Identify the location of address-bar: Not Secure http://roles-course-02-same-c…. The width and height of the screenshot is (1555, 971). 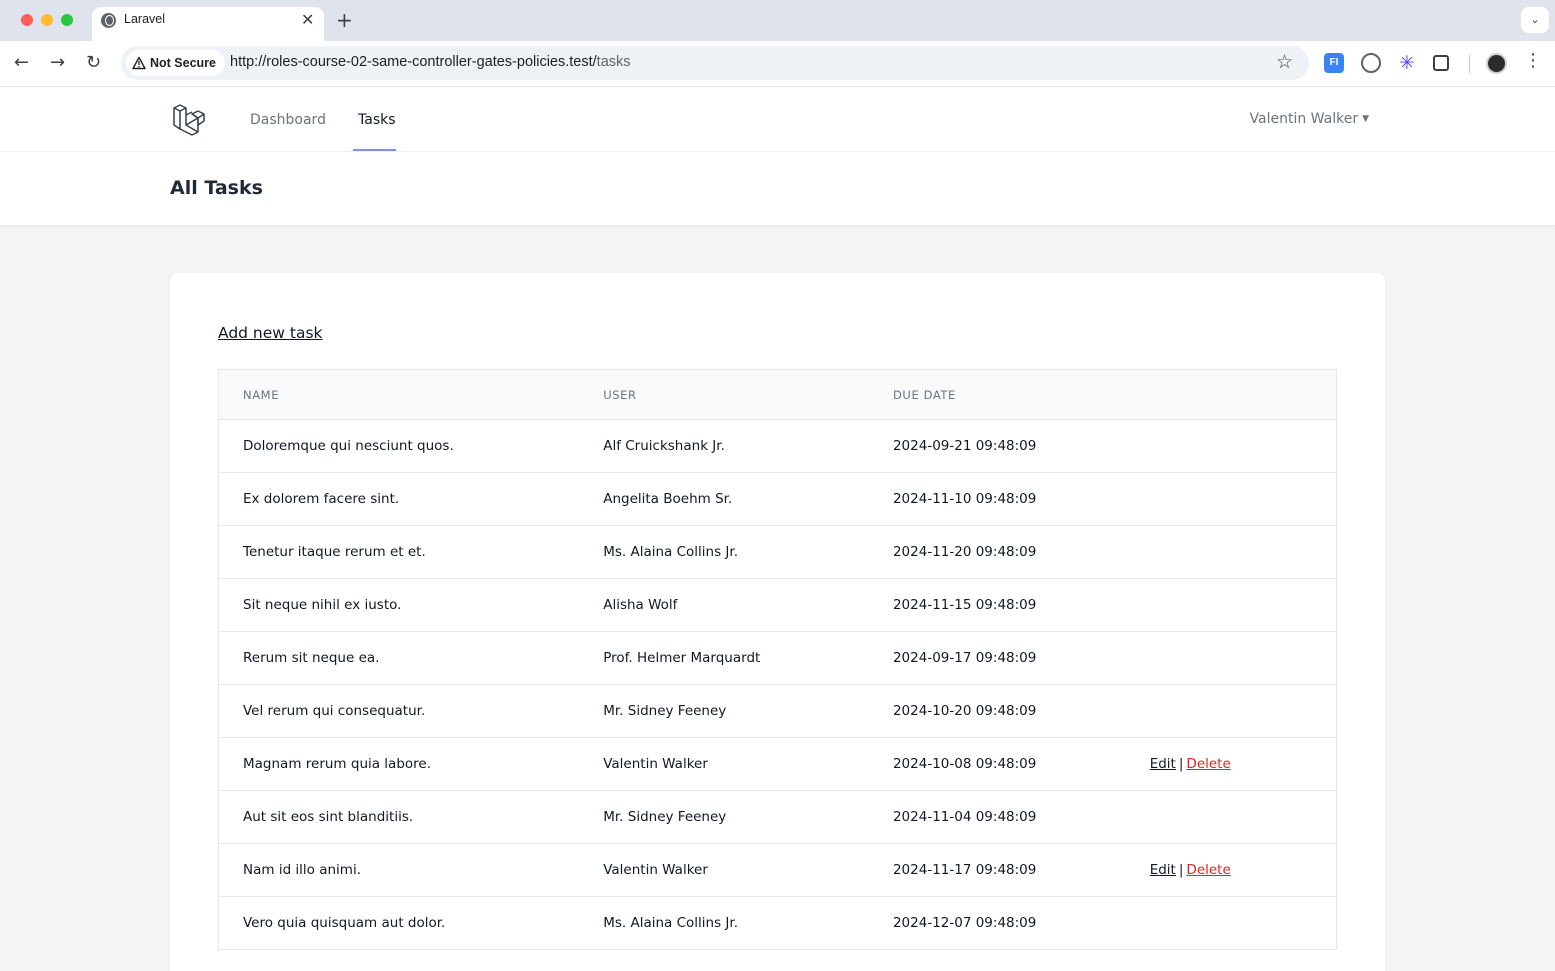
(715, 63).